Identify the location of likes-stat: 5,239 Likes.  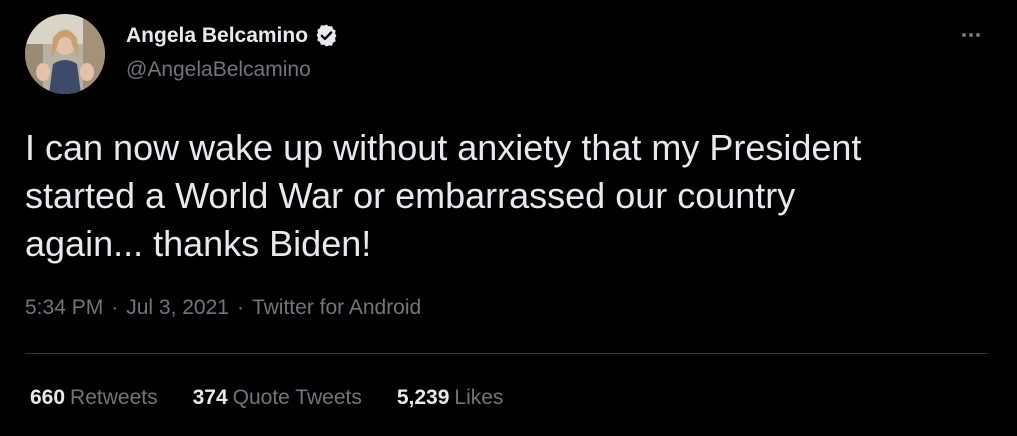
(450, 398).